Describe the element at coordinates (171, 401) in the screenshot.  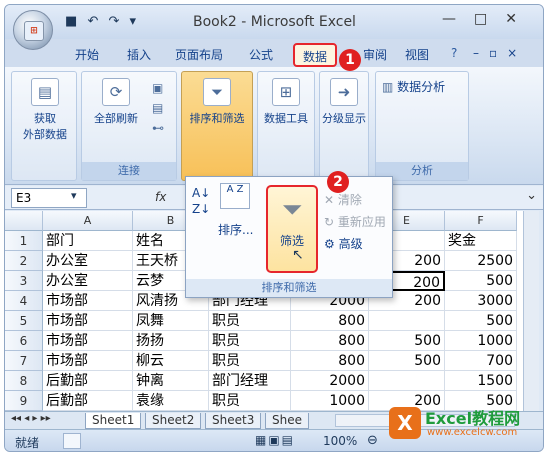
I see `cell: 袁缘` at that location.